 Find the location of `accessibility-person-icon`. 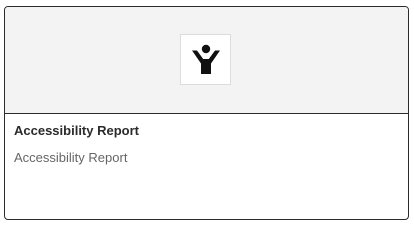

accessibility-person-icon is located at coordinates (205, 59).